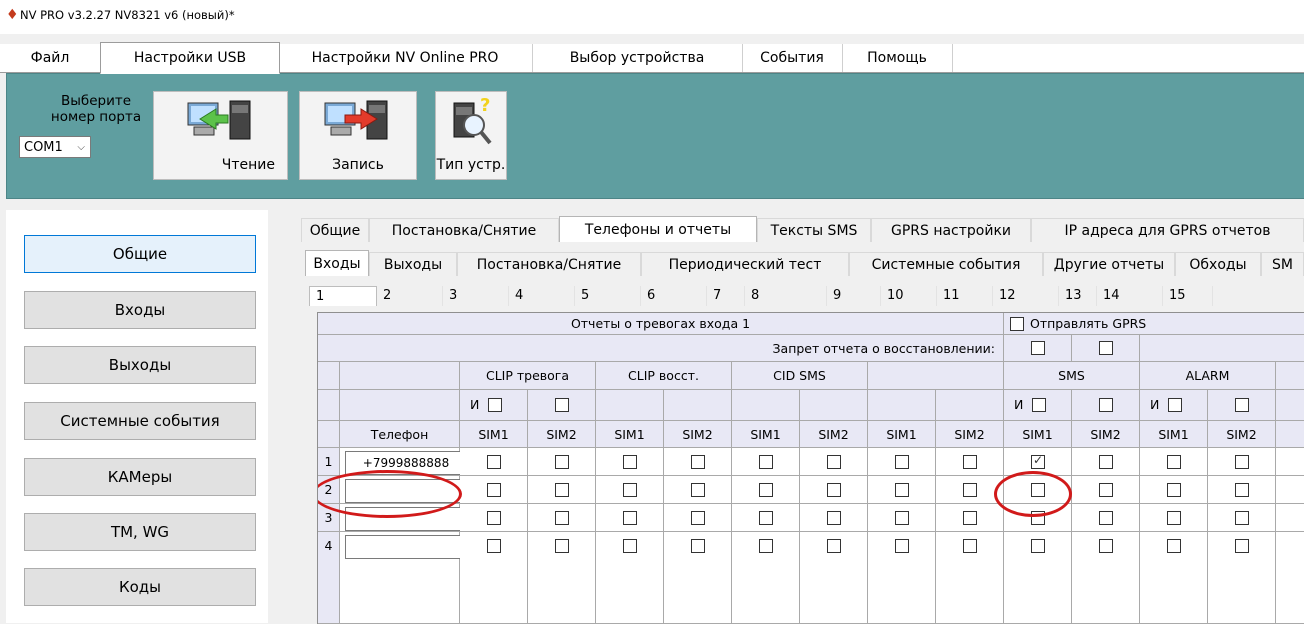  I want to click on subtab-system-events: Системные события, so click(946, 264).